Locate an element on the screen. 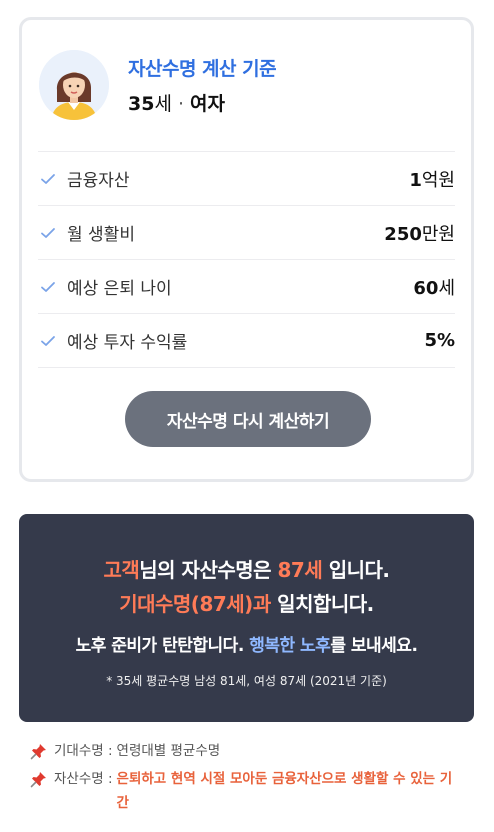 Image resolution: width=494 pixels, height=832 pixels. note-value: 연령대별 평균수명 is located at coordinates (168, 751).